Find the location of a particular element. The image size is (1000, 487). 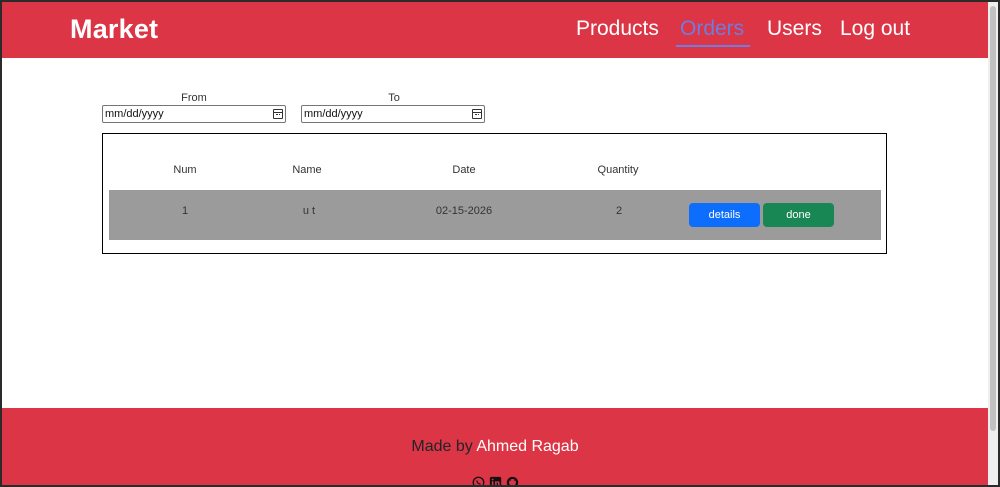

cell-num: 1 is located at coordinates (185, 211).